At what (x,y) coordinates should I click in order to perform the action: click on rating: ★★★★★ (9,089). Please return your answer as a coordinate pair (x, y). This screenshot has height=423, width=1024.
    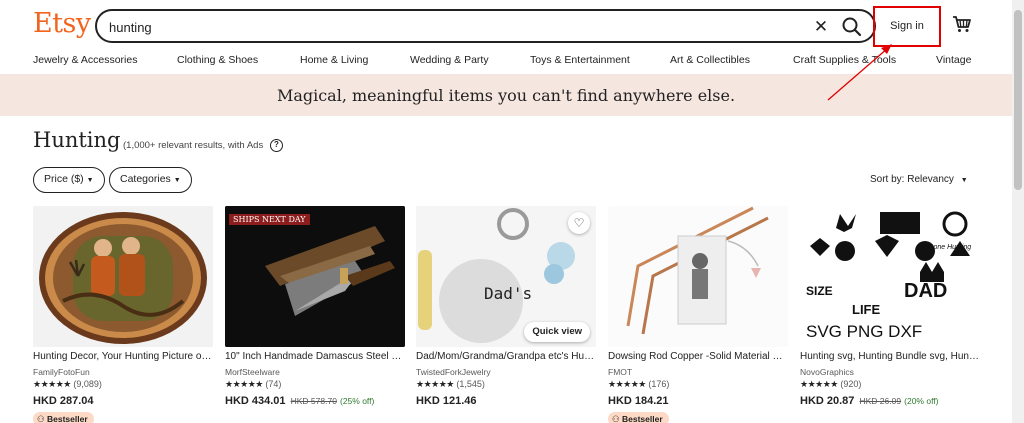
    Looking at the image, I should click on (67, 384).